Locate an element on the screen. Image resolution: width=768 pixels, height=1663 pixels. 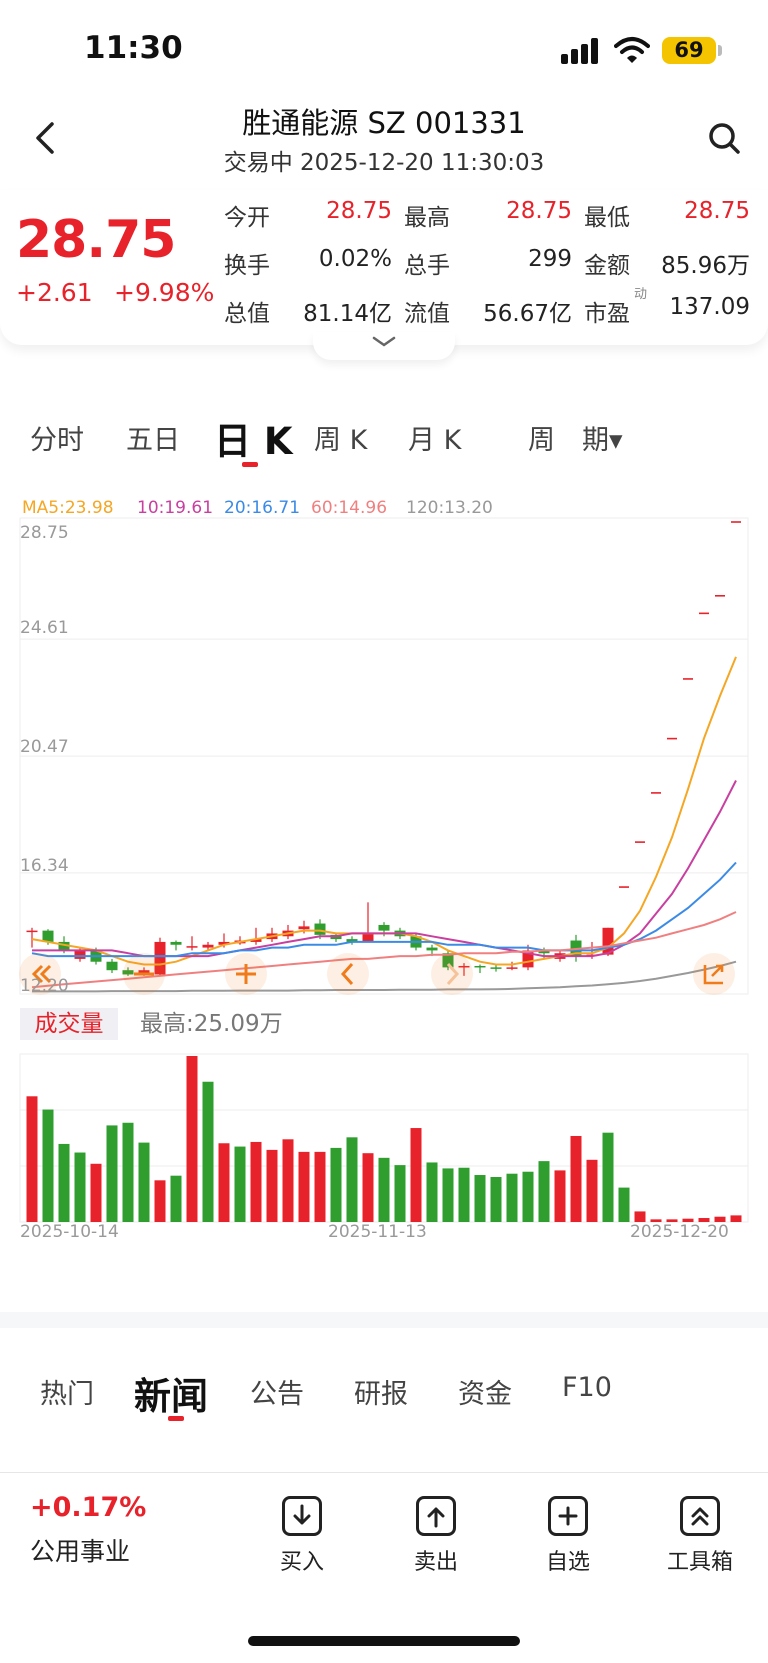
y-tick-label: 28.75 is located at coordinates (44, 533).